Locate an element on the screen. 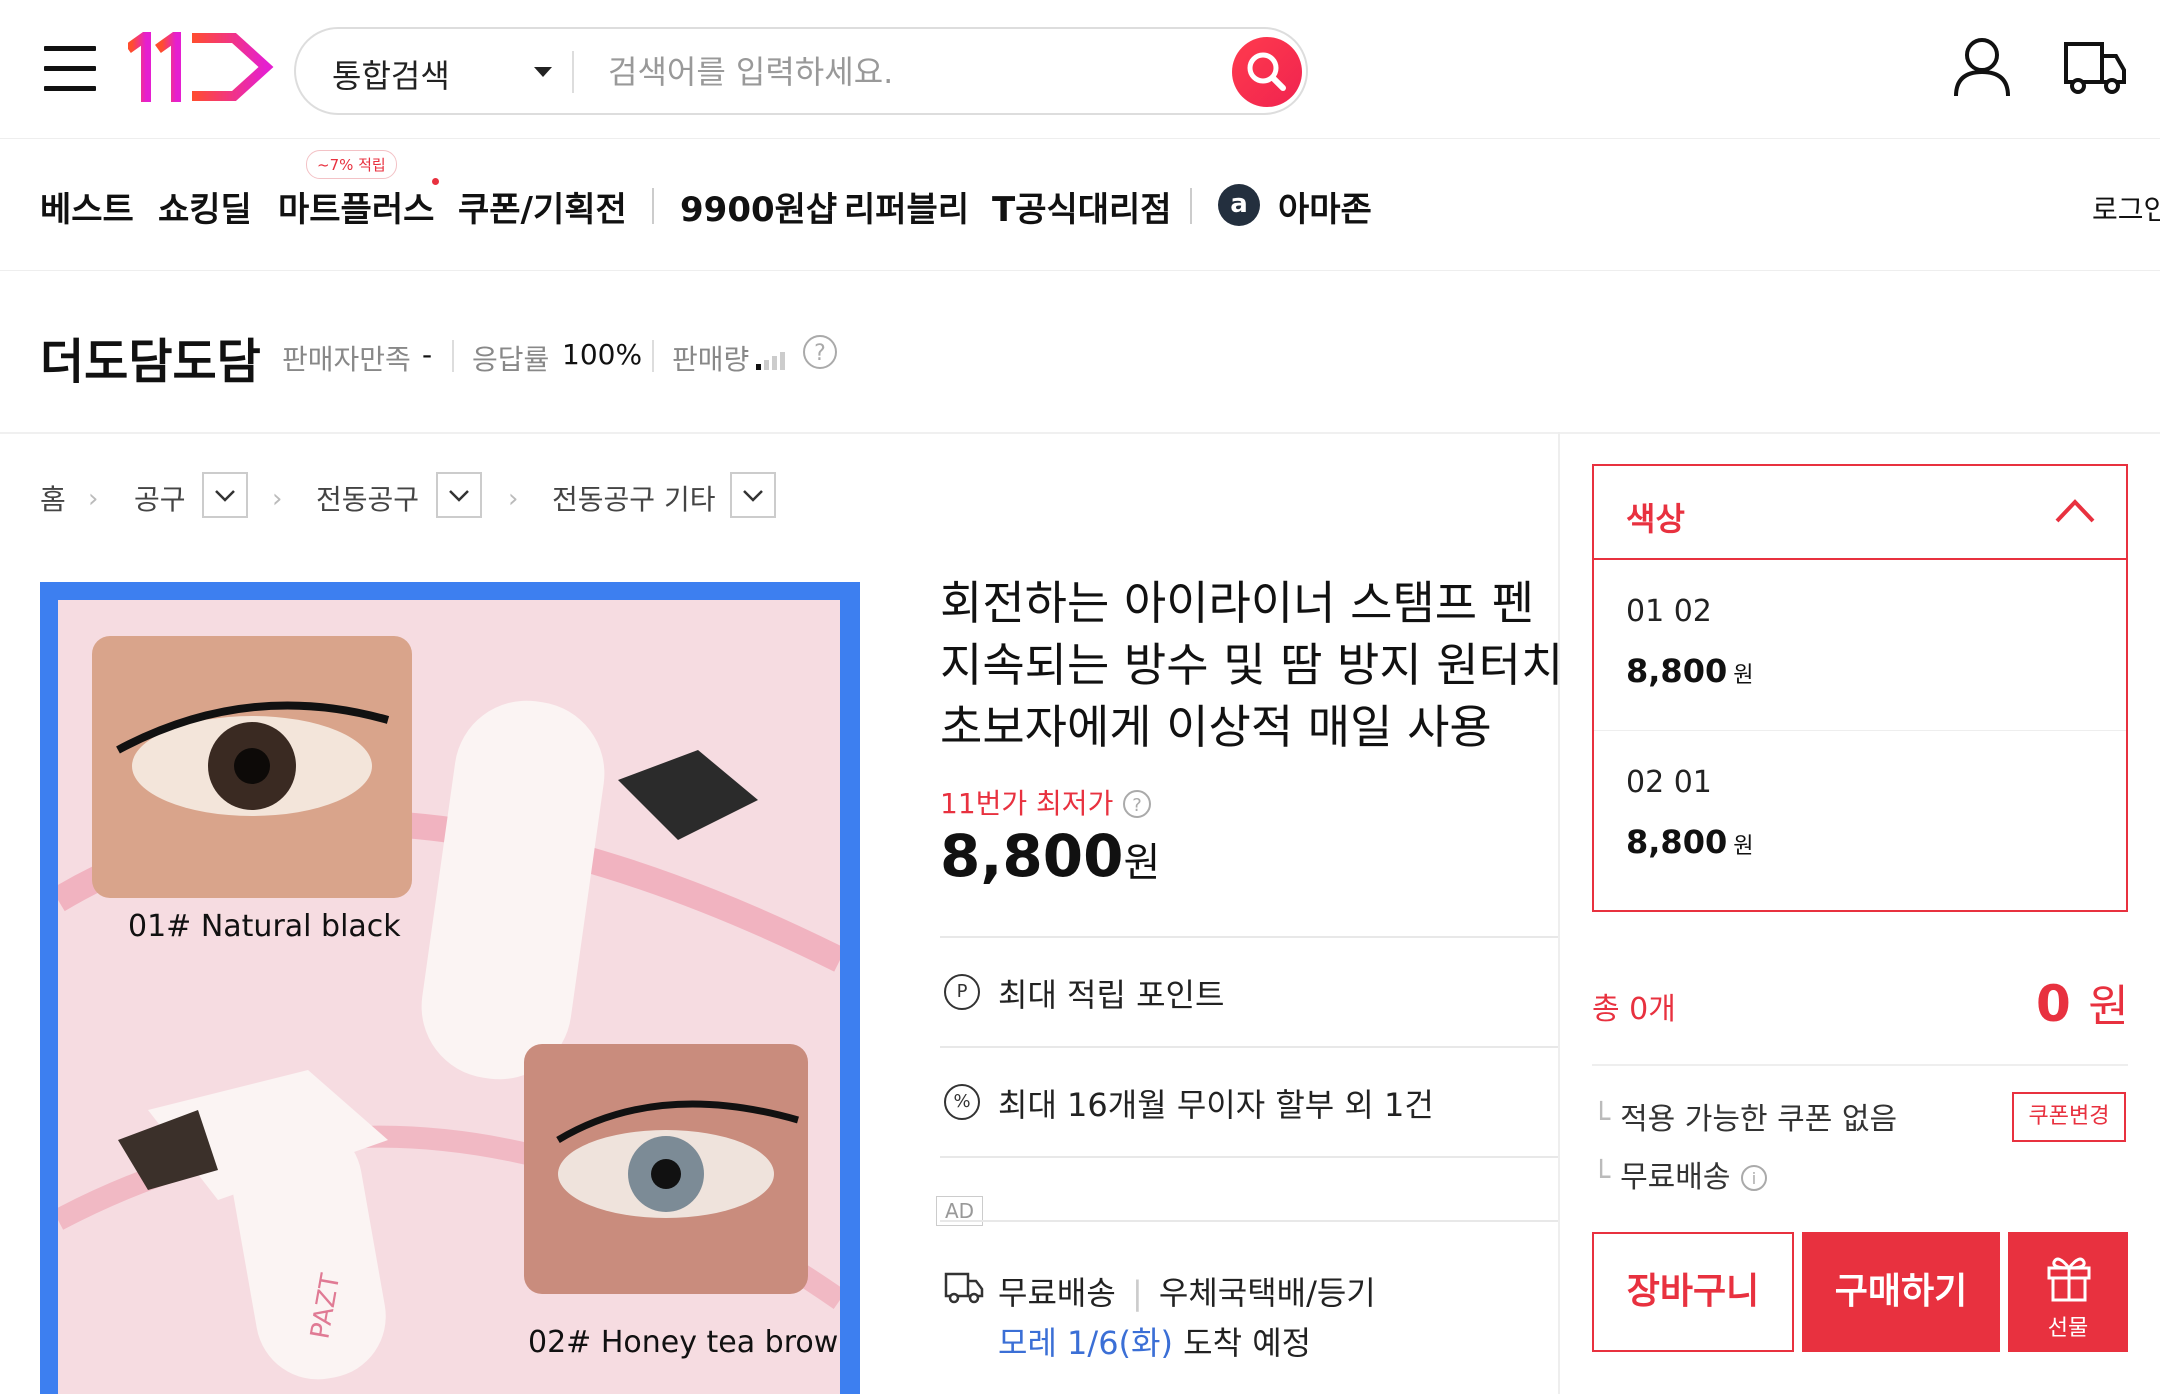 The image size is (2160, 1394). color-option-header: 색상 is located at coordinates (1860, 513).